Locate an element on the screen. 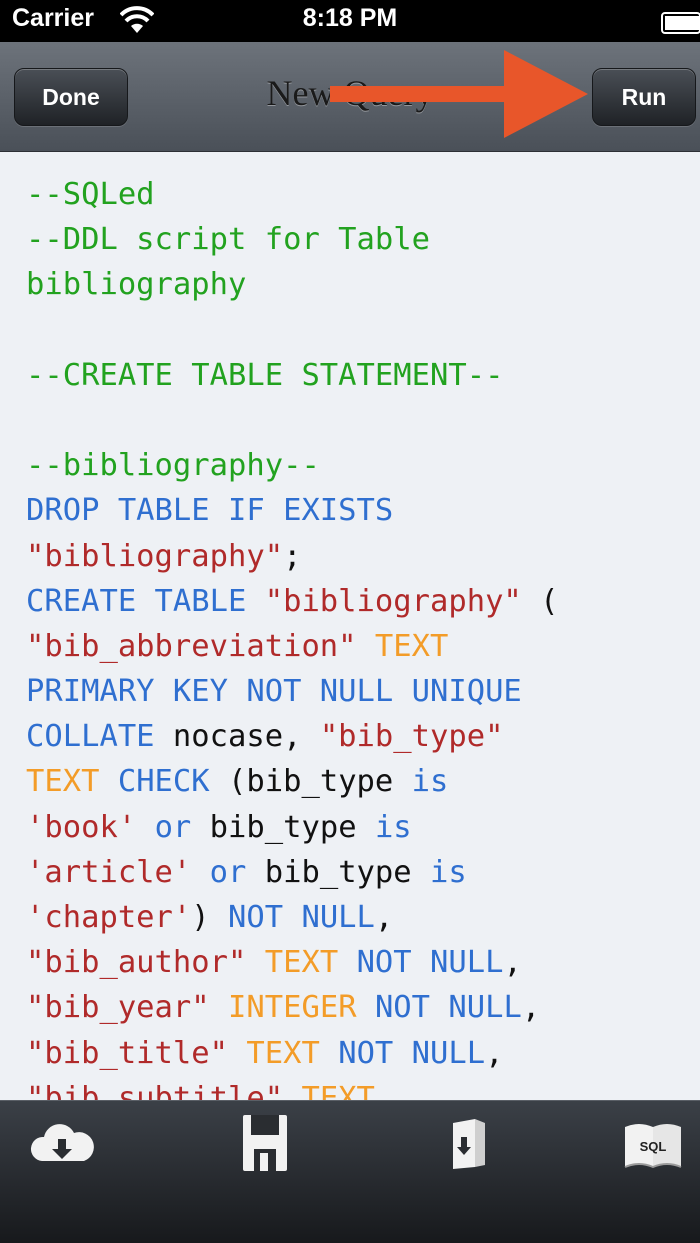 Image resolution: width=700 pixels, height=1243 pixels. code-token-string: 'book' is located at coordinates (81, 827).